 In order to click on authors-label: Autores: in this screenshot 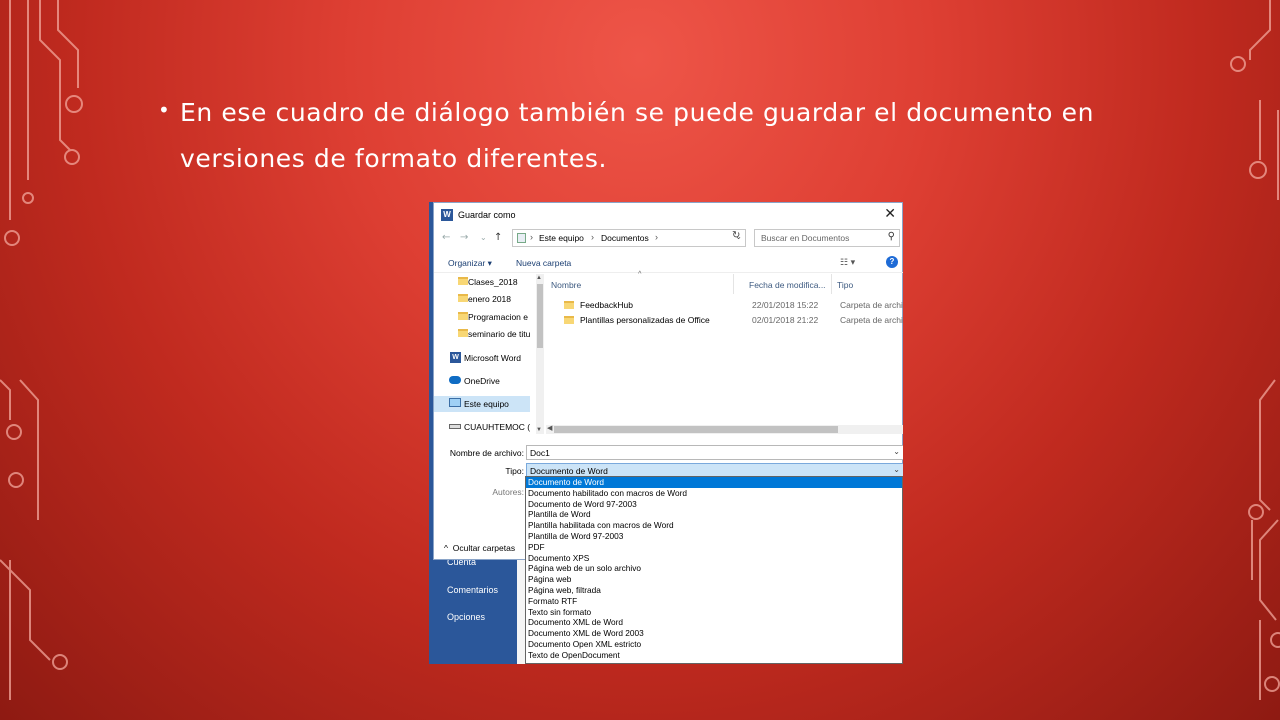, I will do `click(508, 492)`.